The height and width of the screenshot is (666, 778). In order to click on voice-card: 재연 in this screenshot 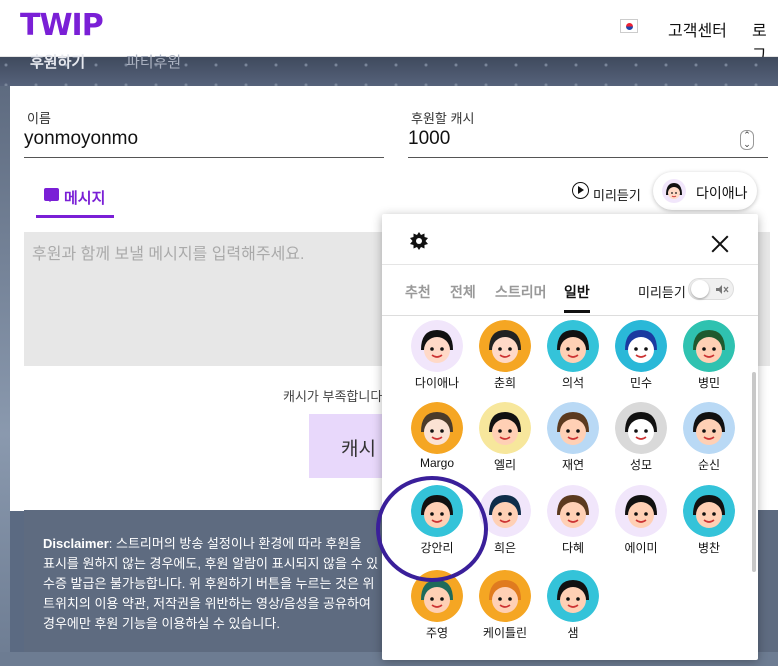, I will do `click(573, 440)`.